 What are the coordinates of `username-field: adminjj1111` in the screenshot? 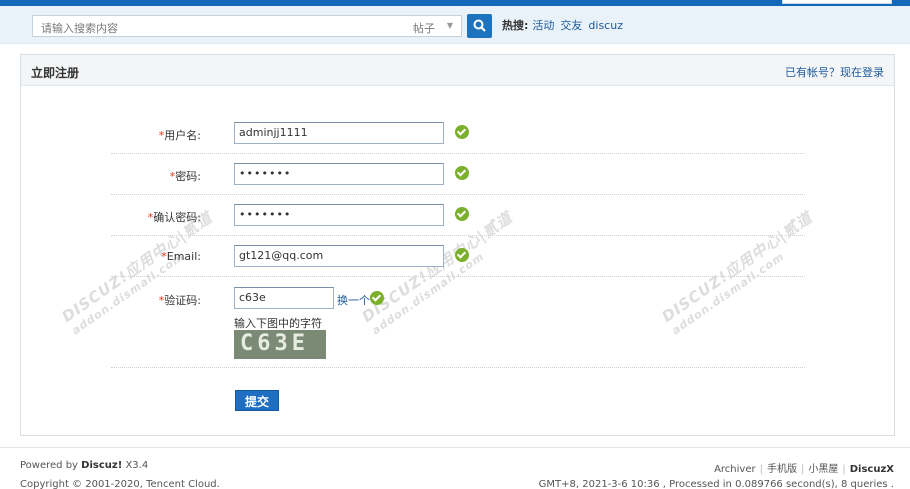 It's located at (339, 133).